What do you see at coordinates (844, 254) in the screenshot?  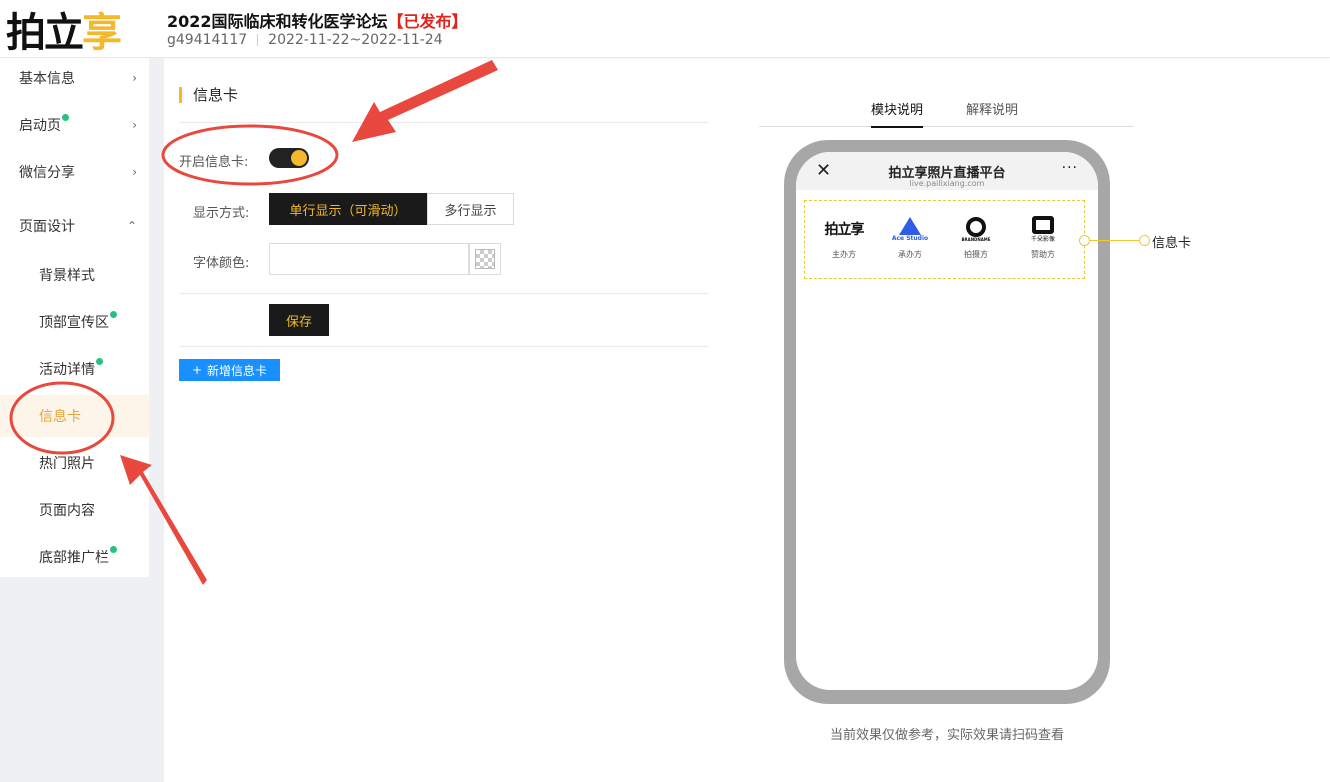 I see `card-label: 主办方` at bounding box center [844, 254].